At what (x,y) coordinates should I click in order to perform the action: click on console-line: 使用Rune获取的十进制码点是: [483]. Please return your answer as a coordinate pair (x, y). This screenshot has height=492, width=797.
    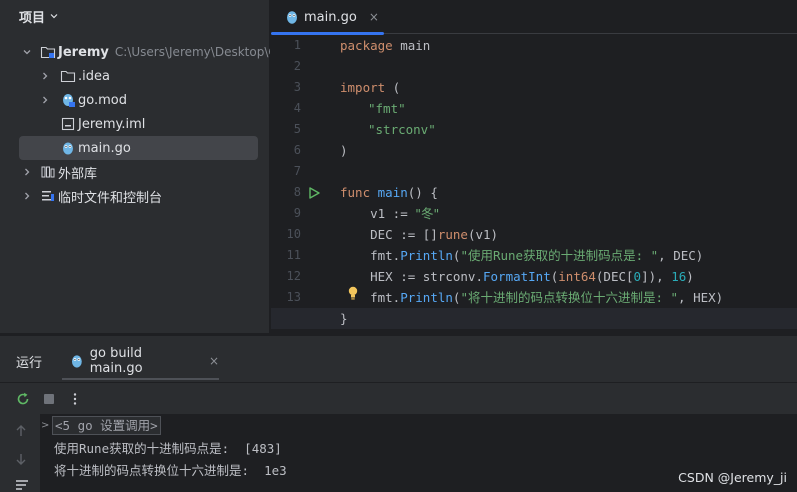
    Looking at the image, I should click on (168, 448).